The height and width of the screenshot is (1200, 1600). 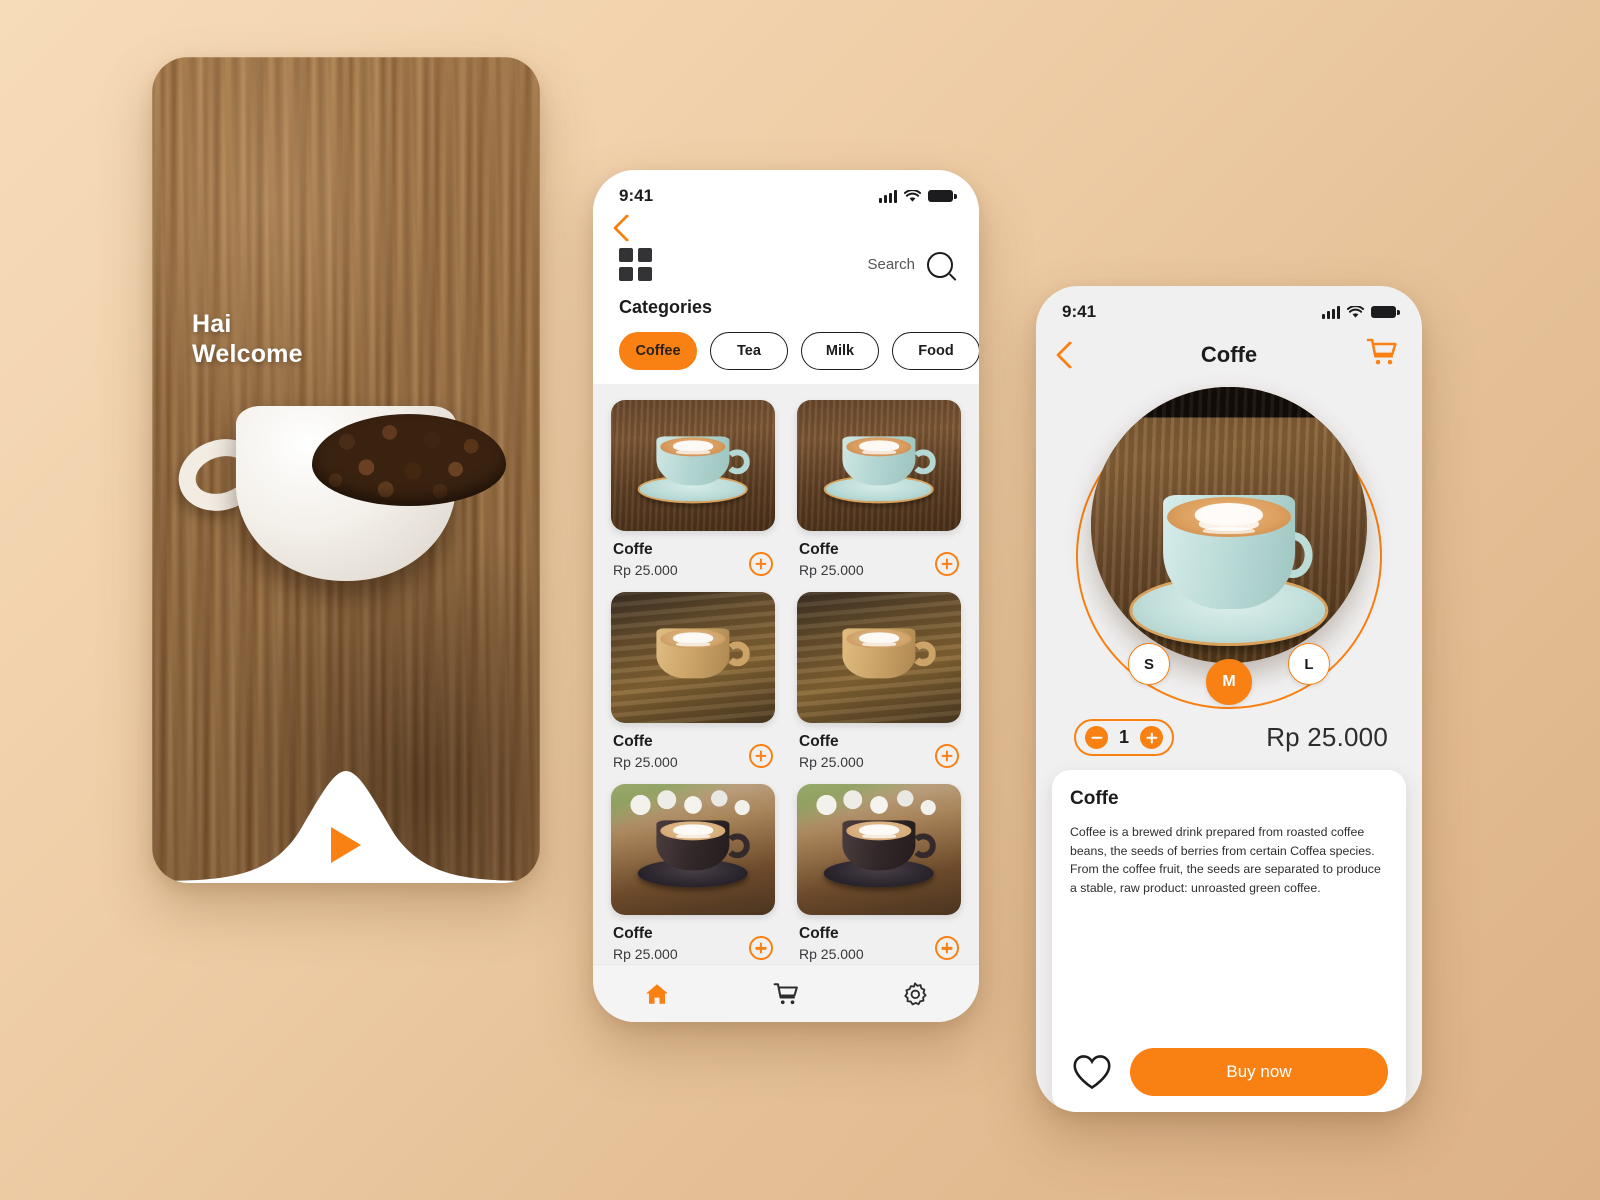 I want to click on search-label: Search, so click(x=891, y=264).